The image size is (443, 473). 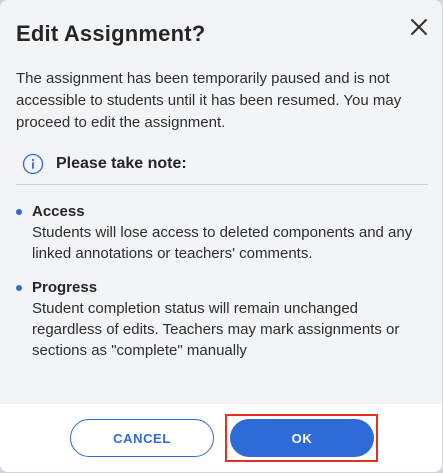 I want to click on note-title: Please take note:, so click(x=121, y=163).